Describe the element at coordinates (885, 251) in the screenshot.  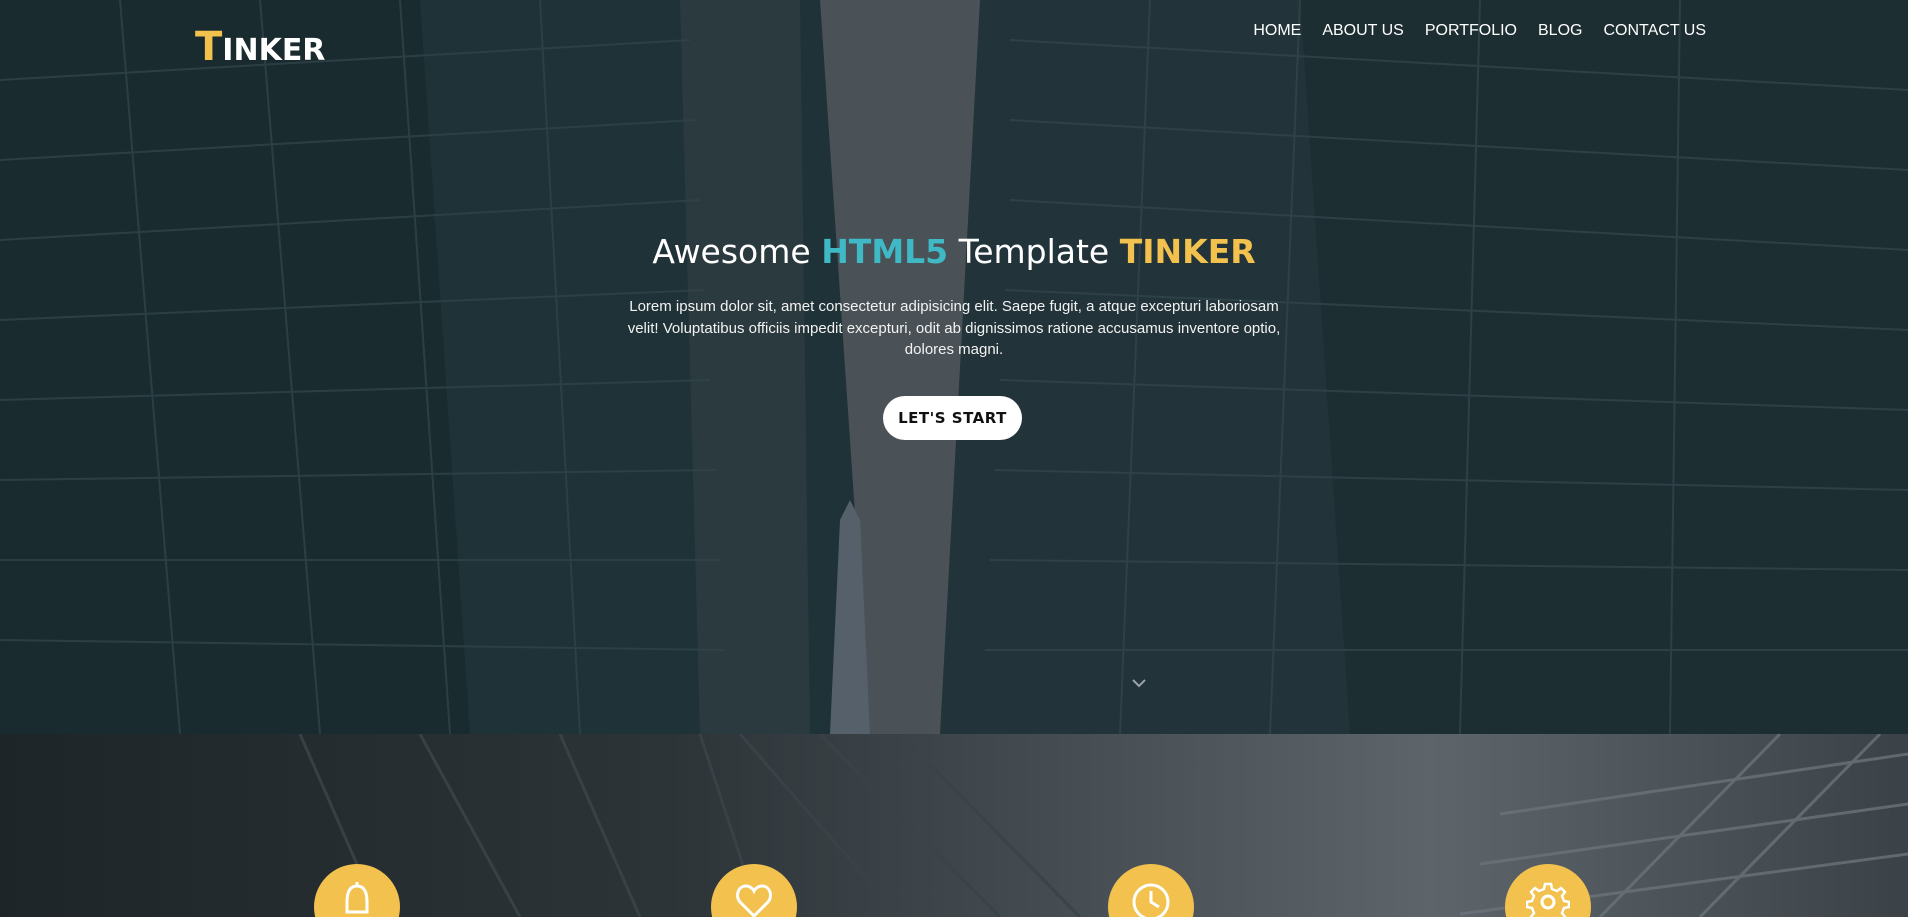
I see `headline-highlight-html5: HTML5` at that location.